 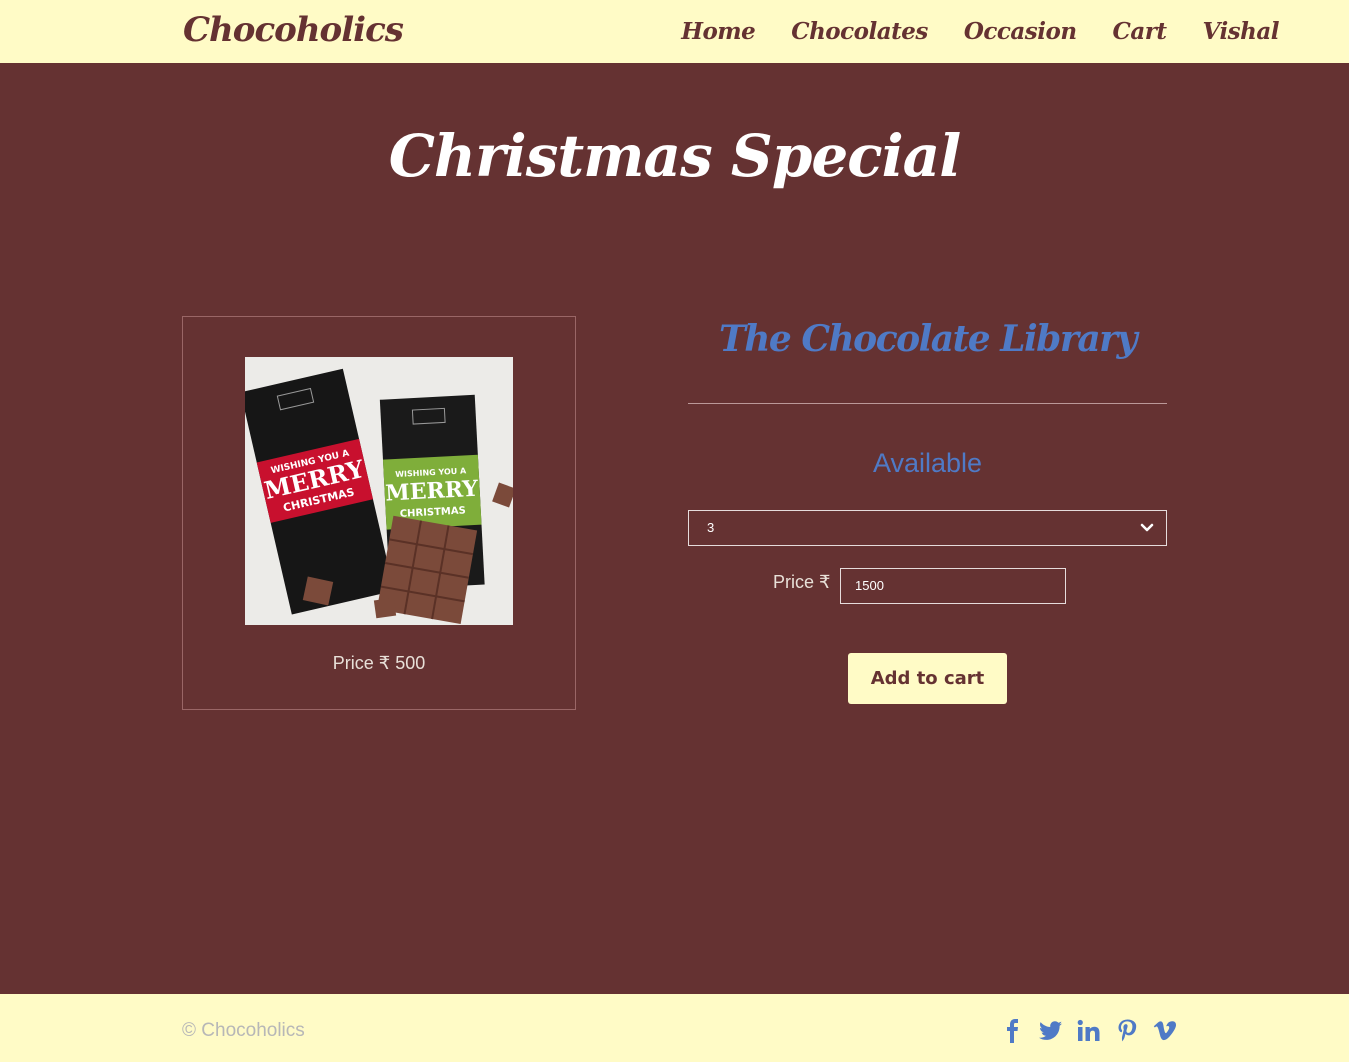 I want to click on linkedin-icon, so click(x=1089, y=1031).